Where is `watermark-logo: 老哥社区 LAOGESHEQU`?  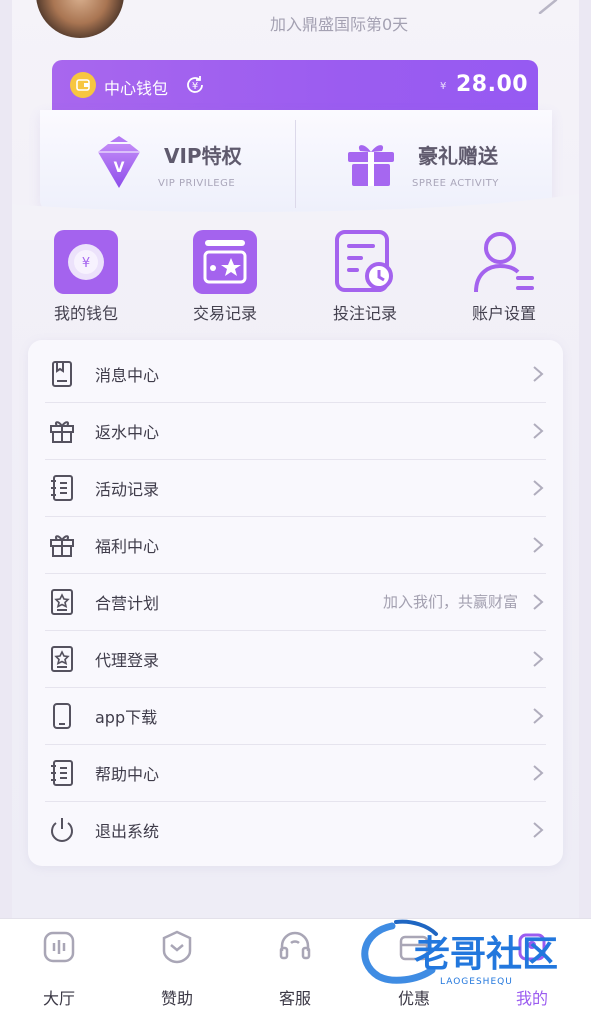
watermark-logo: 老哥社区 LAOGESHEQU is located at coordinates (459, 953).